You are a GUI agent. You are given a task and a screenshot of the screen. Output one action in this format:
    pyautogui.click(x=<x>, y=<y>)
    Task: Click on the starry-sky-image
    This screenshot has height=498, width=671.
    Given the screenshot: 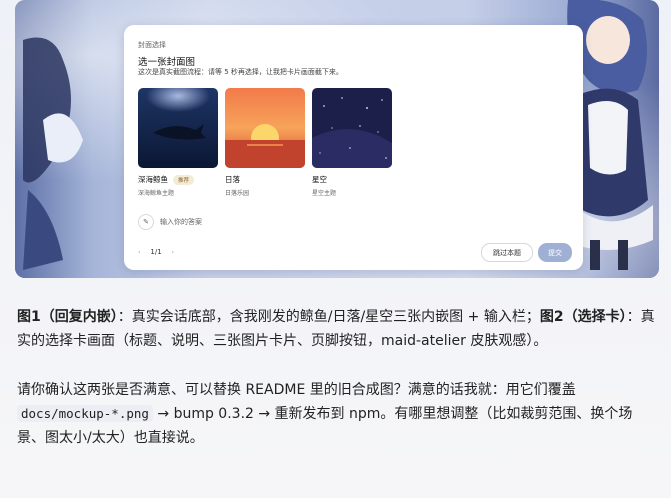 What is the action you would take?
    pyautogui.click(x=352, y=128)
    